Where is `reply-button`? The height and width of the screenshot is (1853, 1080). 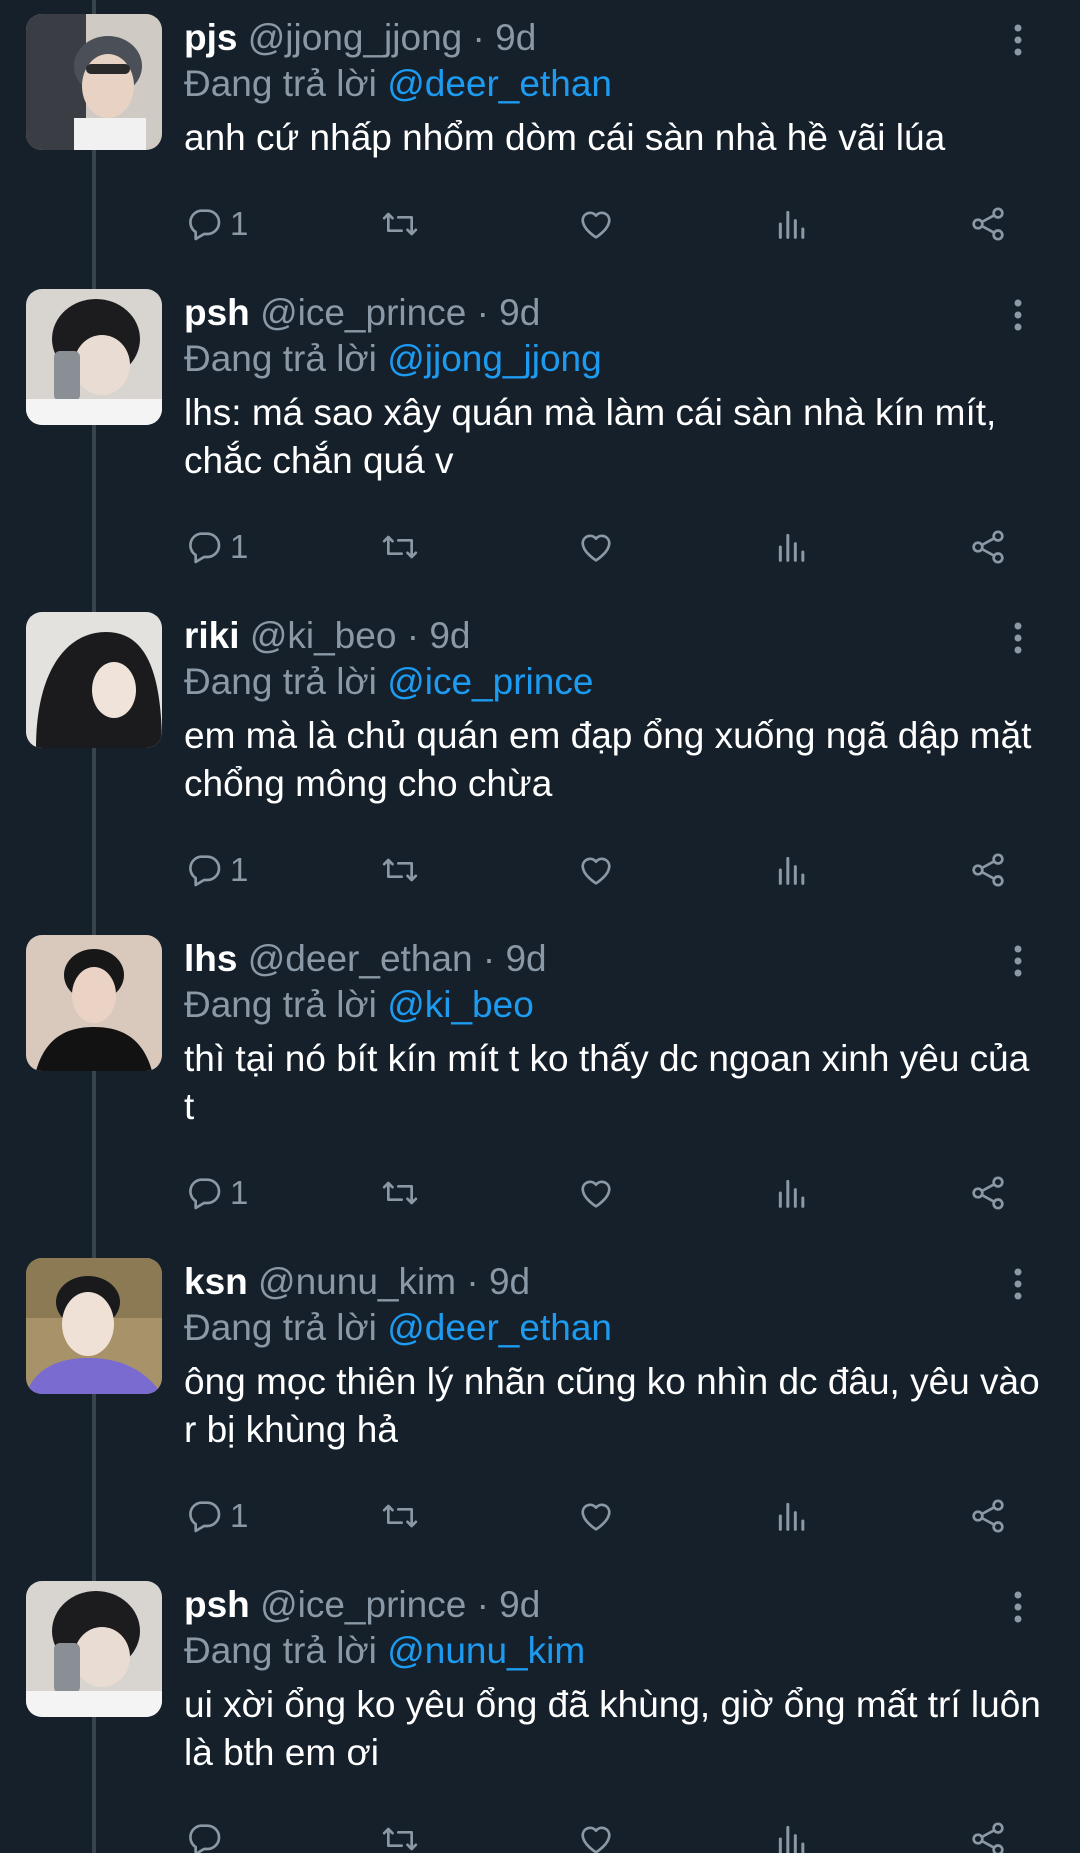
reply-button is located at coordinates (207, 1834).